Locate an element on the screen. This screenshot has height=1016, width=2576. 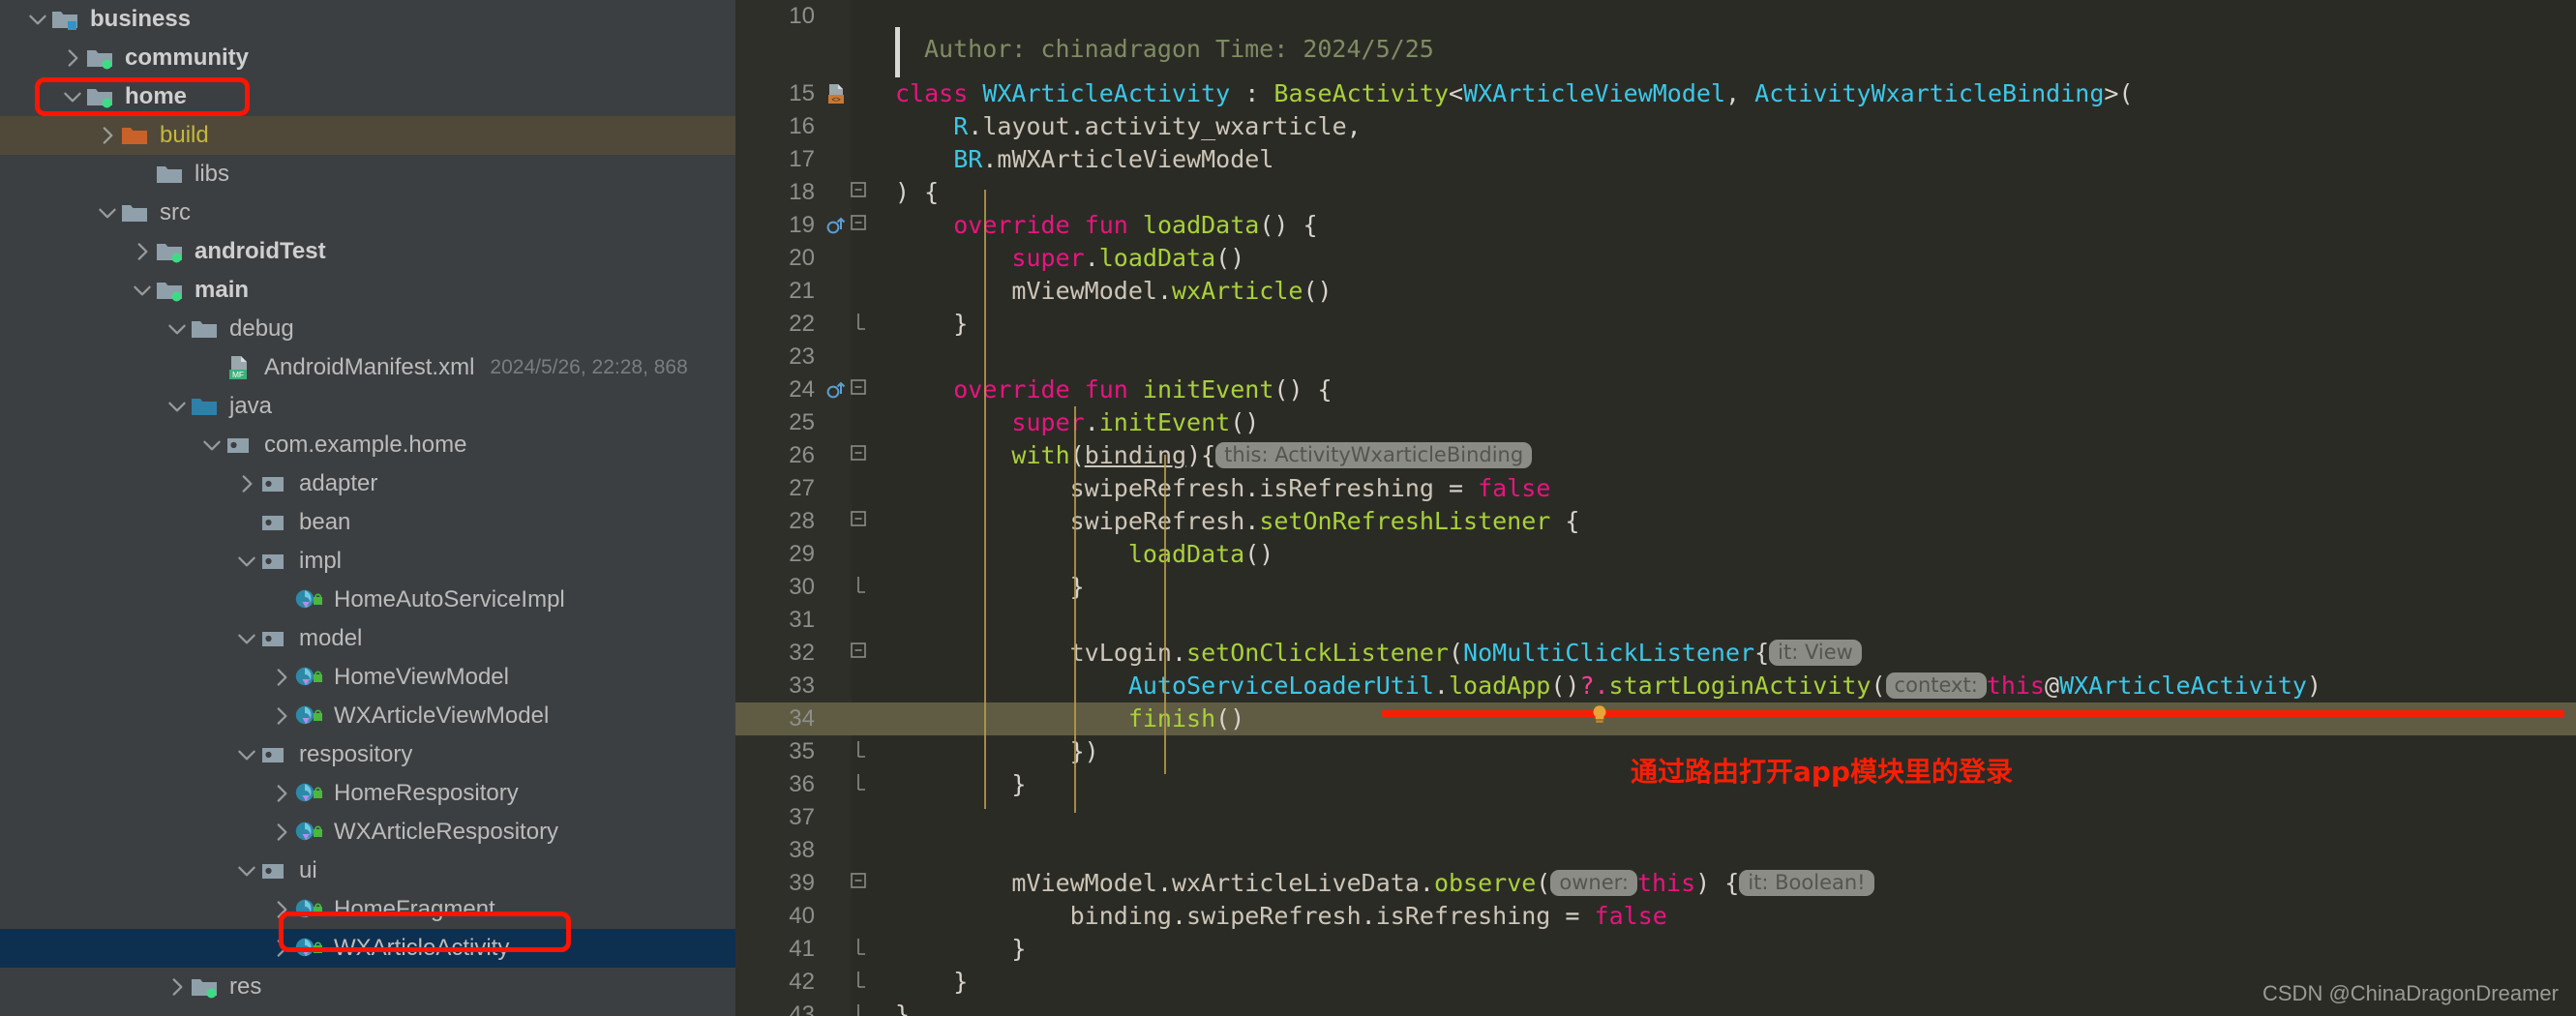
tree-row-build: build is located at coordinates (367, 135).